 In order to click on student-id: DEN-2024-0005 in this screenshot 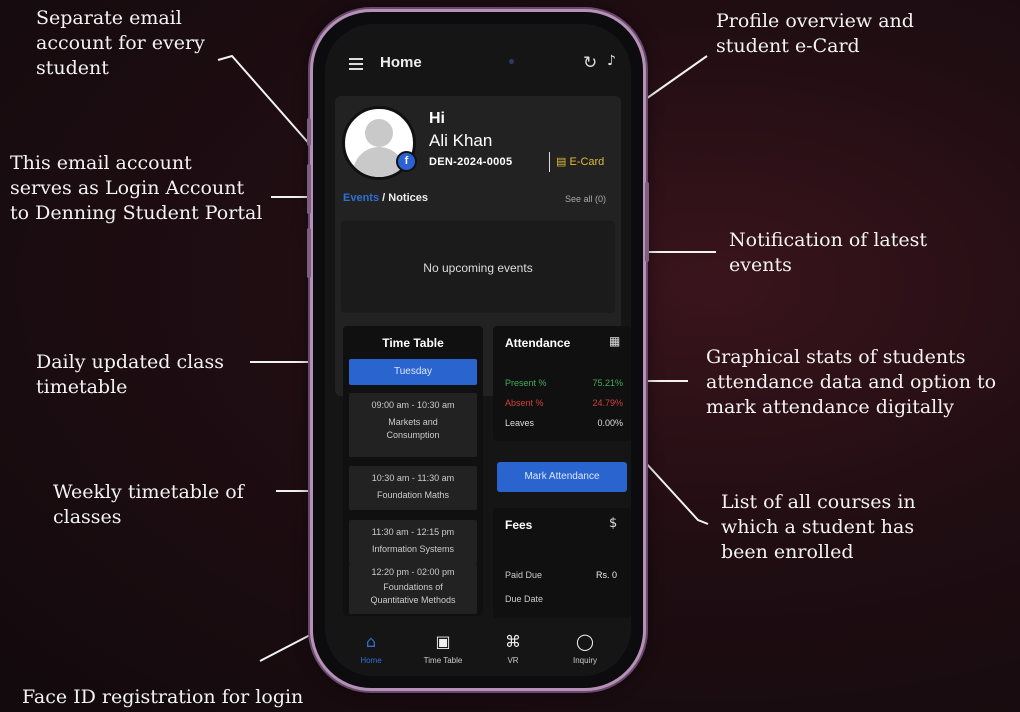, I will do `click(471, 162)`.